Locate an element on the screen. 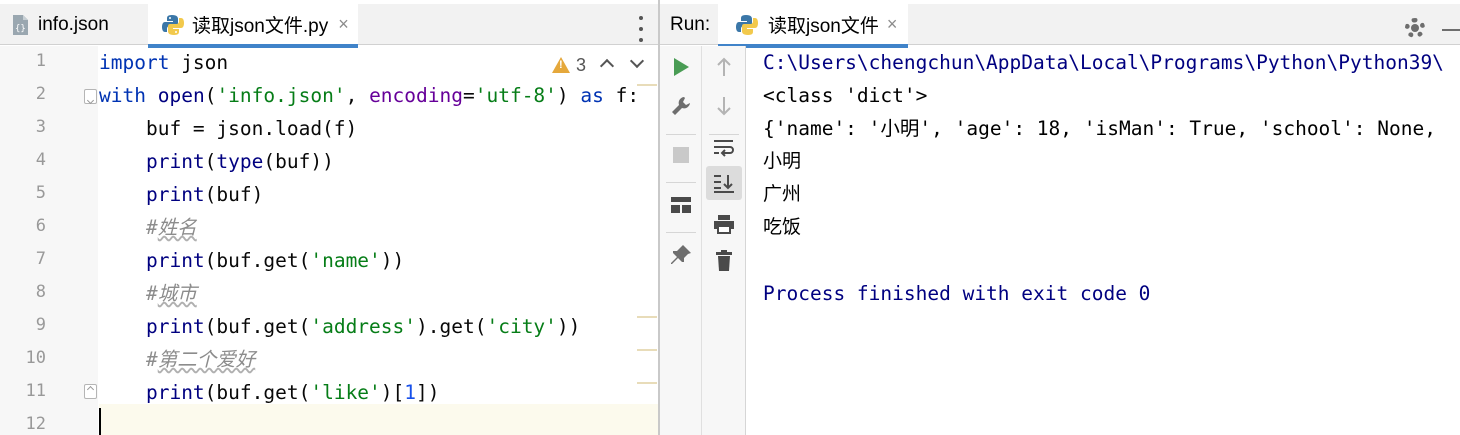 This screenshot has width=1460, height=435. tab-label: 读取json文件.py is located at coordinates (260, 26).